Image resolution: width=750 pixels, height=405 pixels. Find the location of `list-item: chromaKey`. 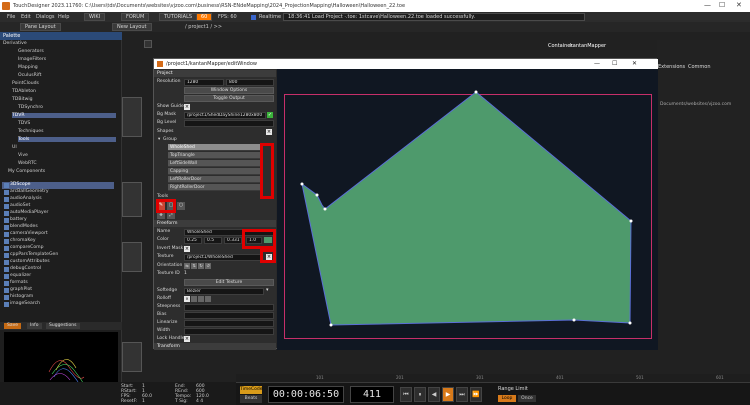

list-item: chromaKey is located at coordinates (58, 241).